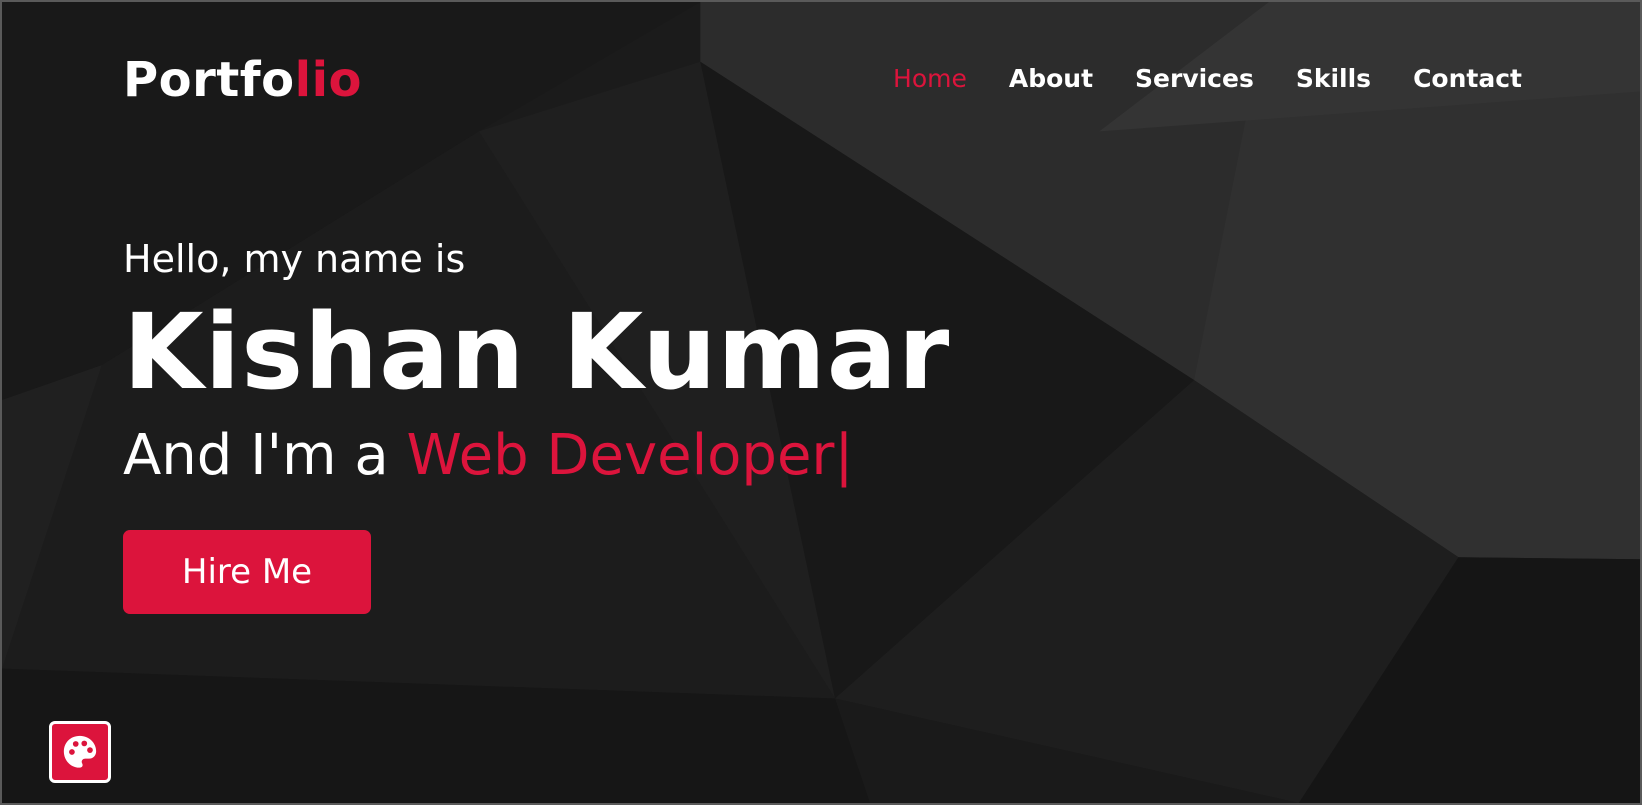  I want to click on nav-item-services: Services, so click(1194, 79).